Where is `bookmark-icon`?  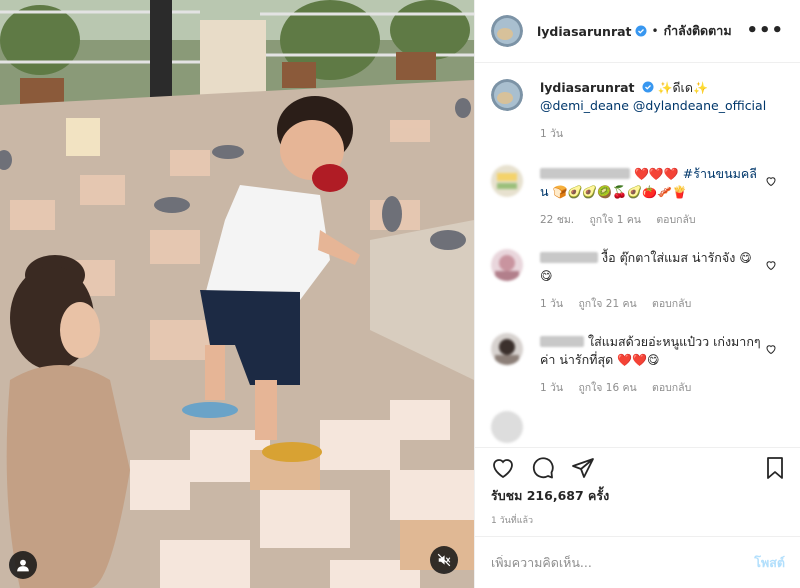 bookmark-icon is located at coordinates (775, 468).